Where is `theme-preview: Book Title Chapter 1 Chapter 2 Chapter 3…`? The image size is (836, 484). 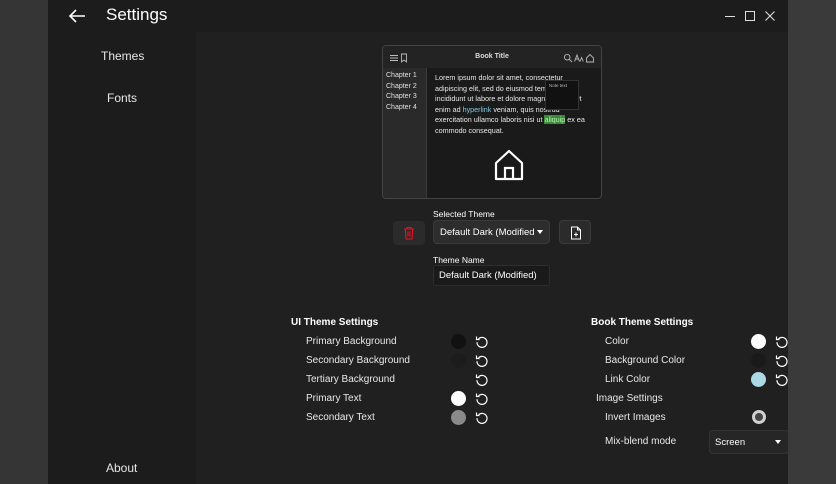 theme-preview: Book Title Chapter 1 Chapter 2 Chapter 3… is located at coordinates (492, 122).